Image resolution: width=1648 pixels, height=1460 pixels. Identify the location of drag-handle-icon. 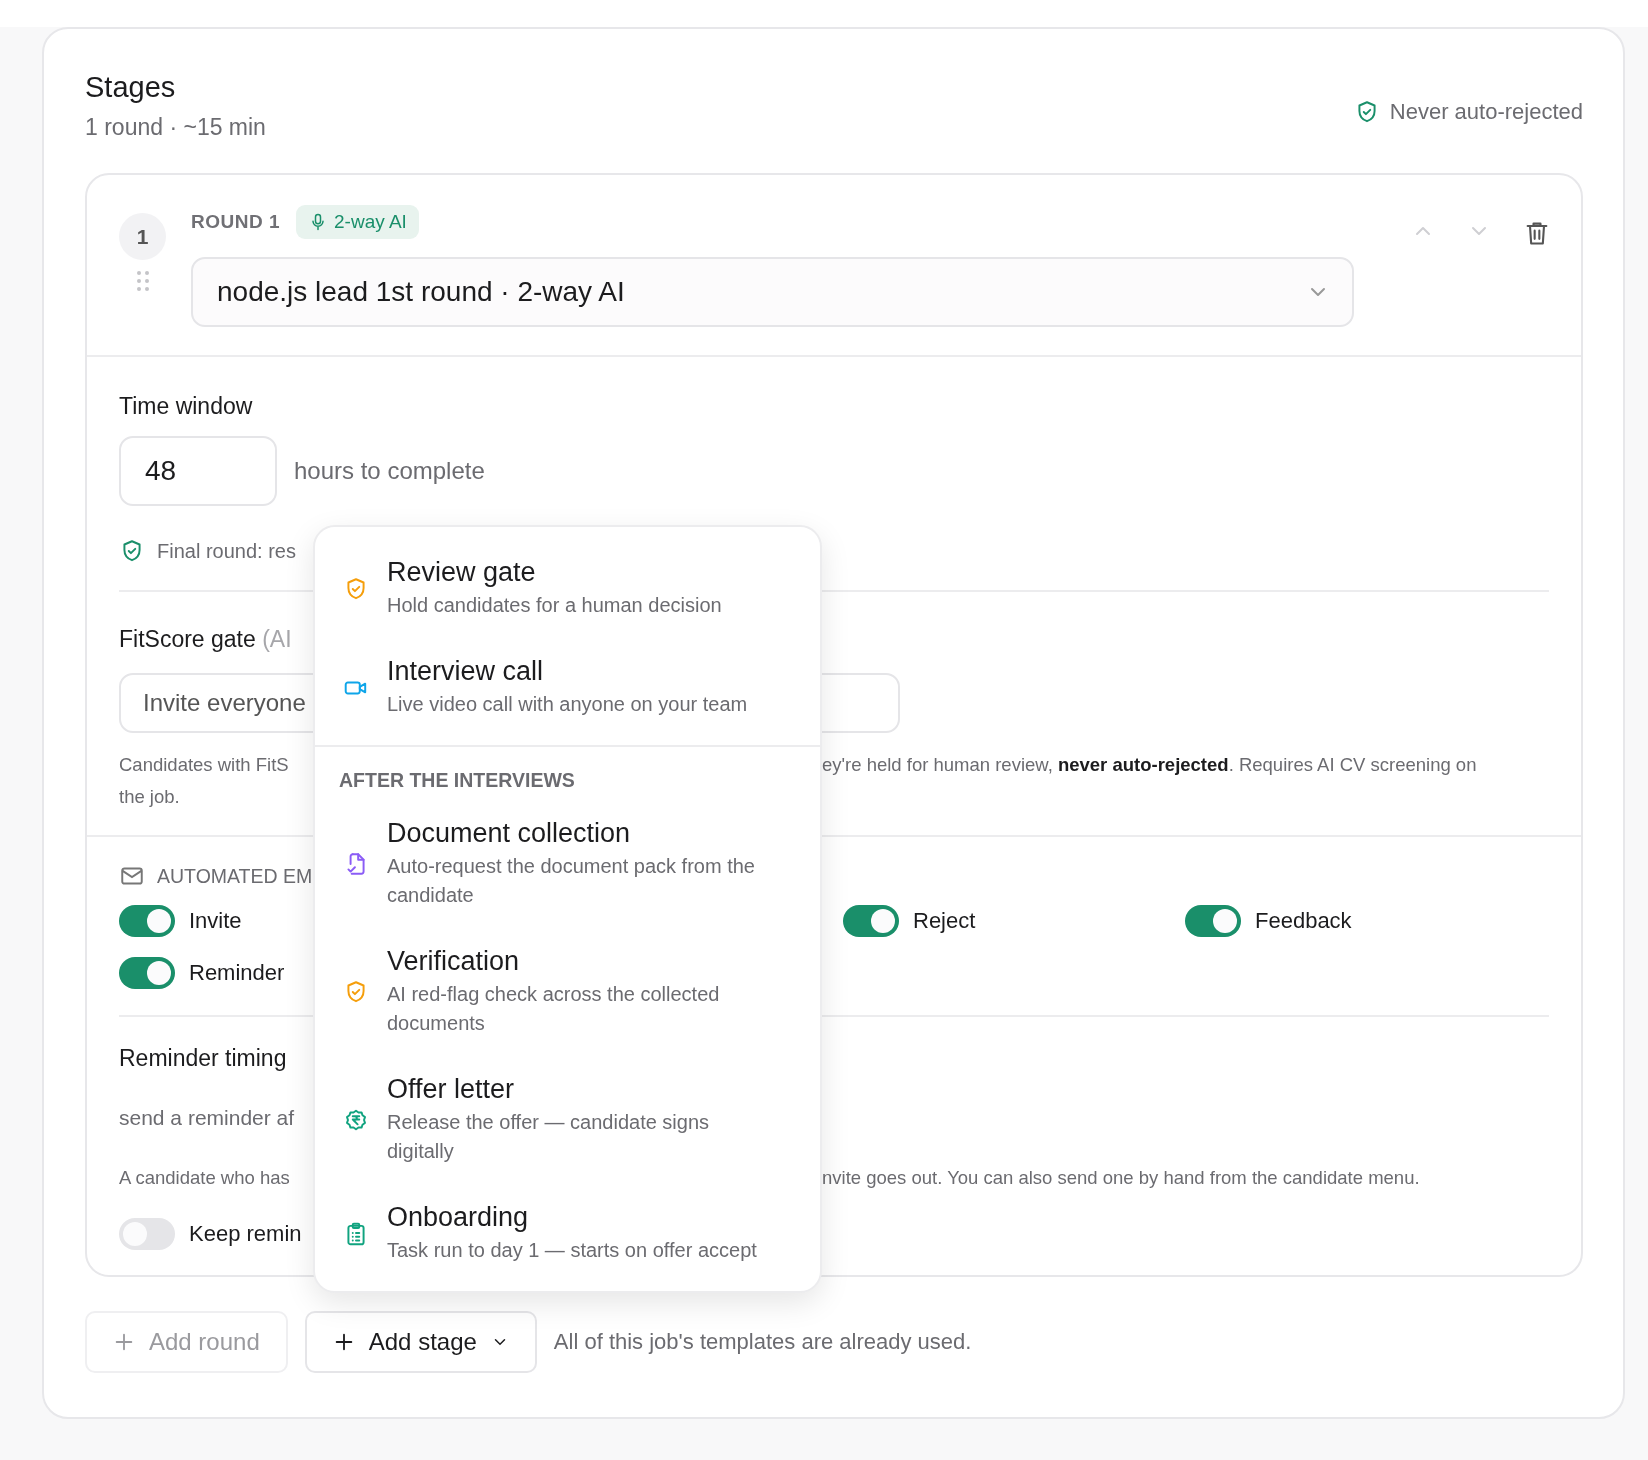
(142, 281).